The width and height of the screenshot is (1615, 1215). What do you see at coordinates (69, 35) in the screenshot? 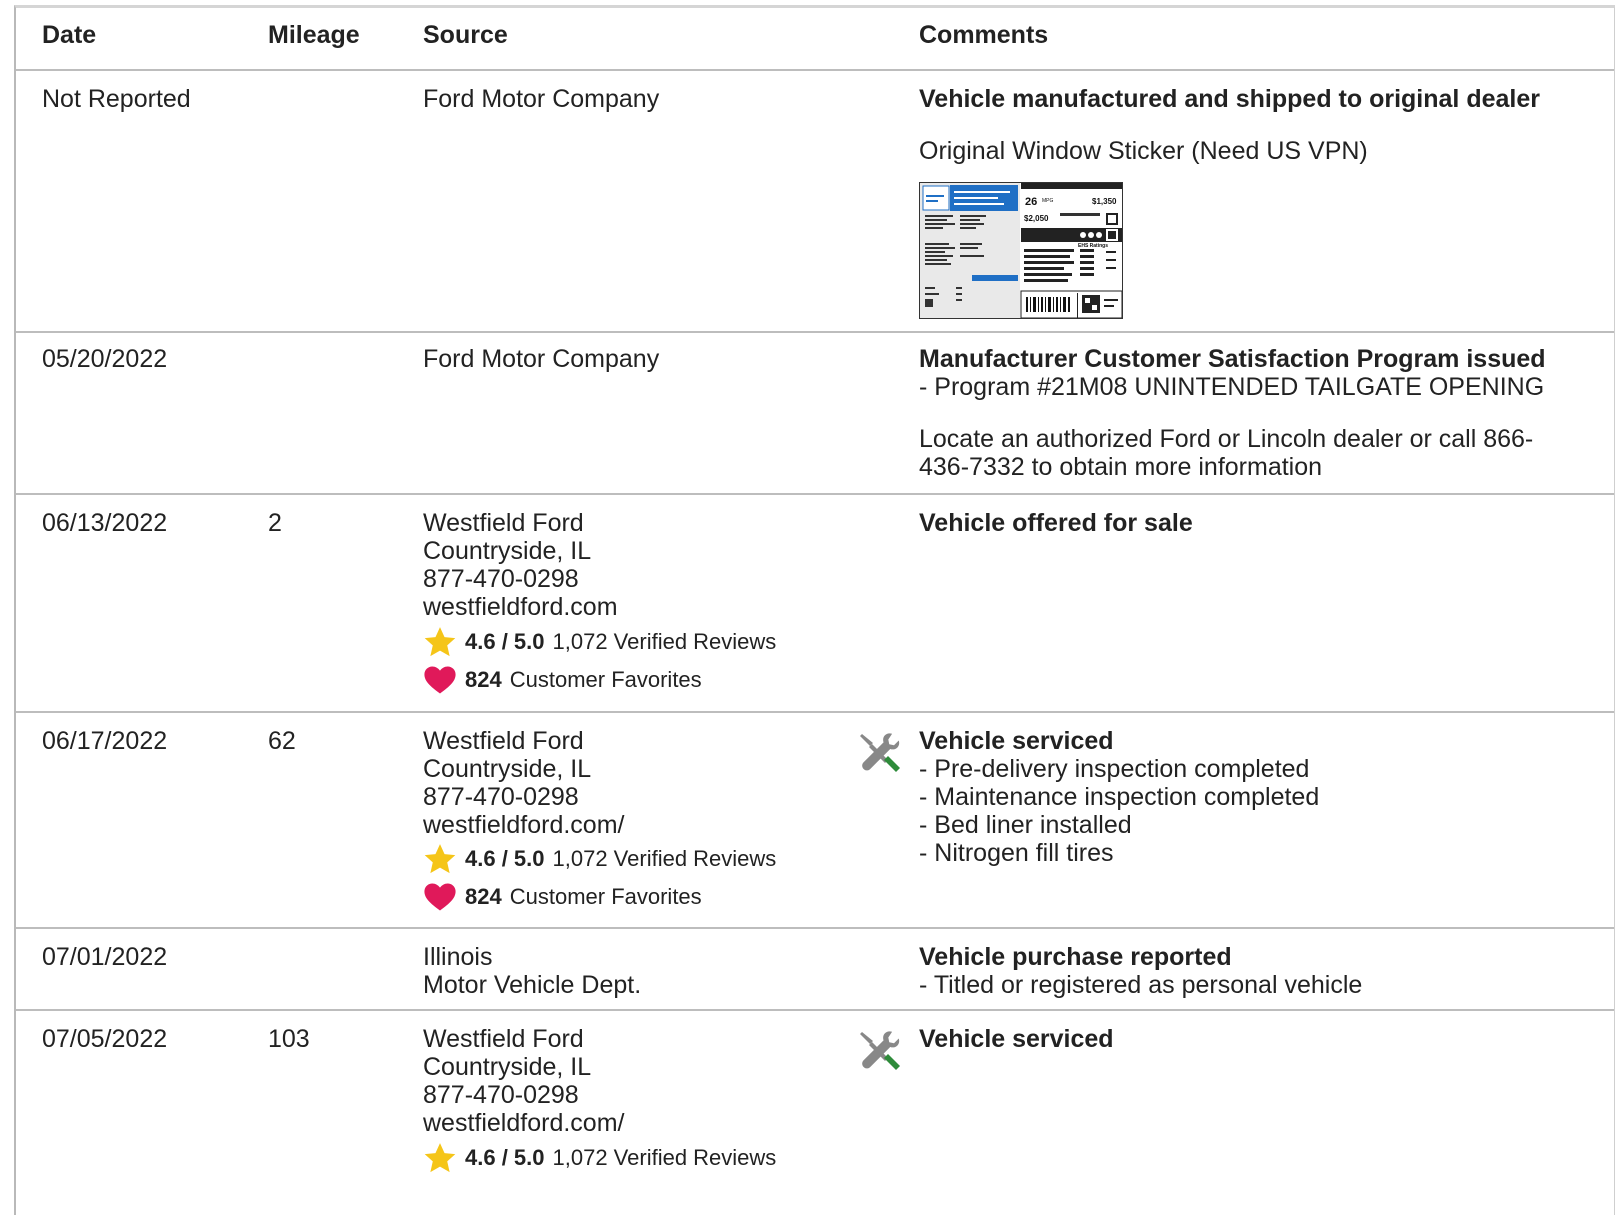
I see `header-date: Date` at bounding box center [69, 35].